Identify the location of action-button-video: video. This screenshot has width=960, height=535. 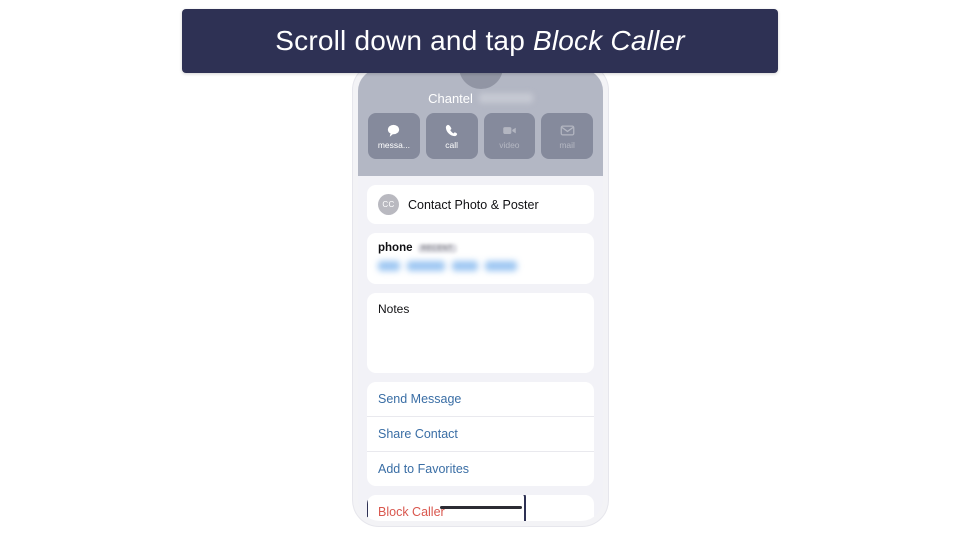
(509, 136).